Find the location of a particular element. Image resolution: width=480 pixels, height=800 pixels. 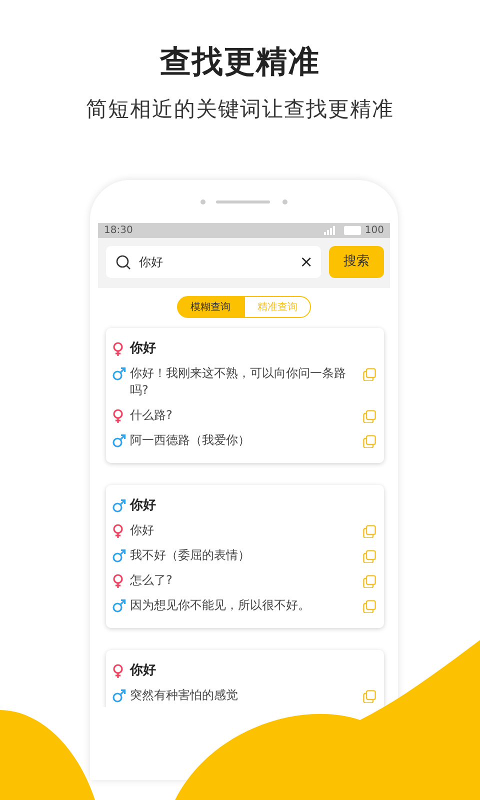

dialogue-line: 怎么了? is located at coordinates (152, 580).